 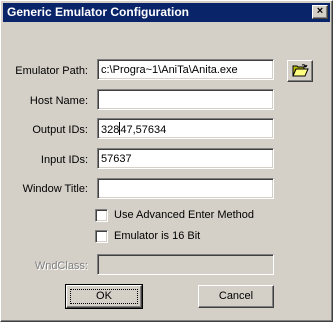 What do you see at coordinates (185, 188) in the screenshot?
I see `window-title-field` at bounding box center [185, 188].